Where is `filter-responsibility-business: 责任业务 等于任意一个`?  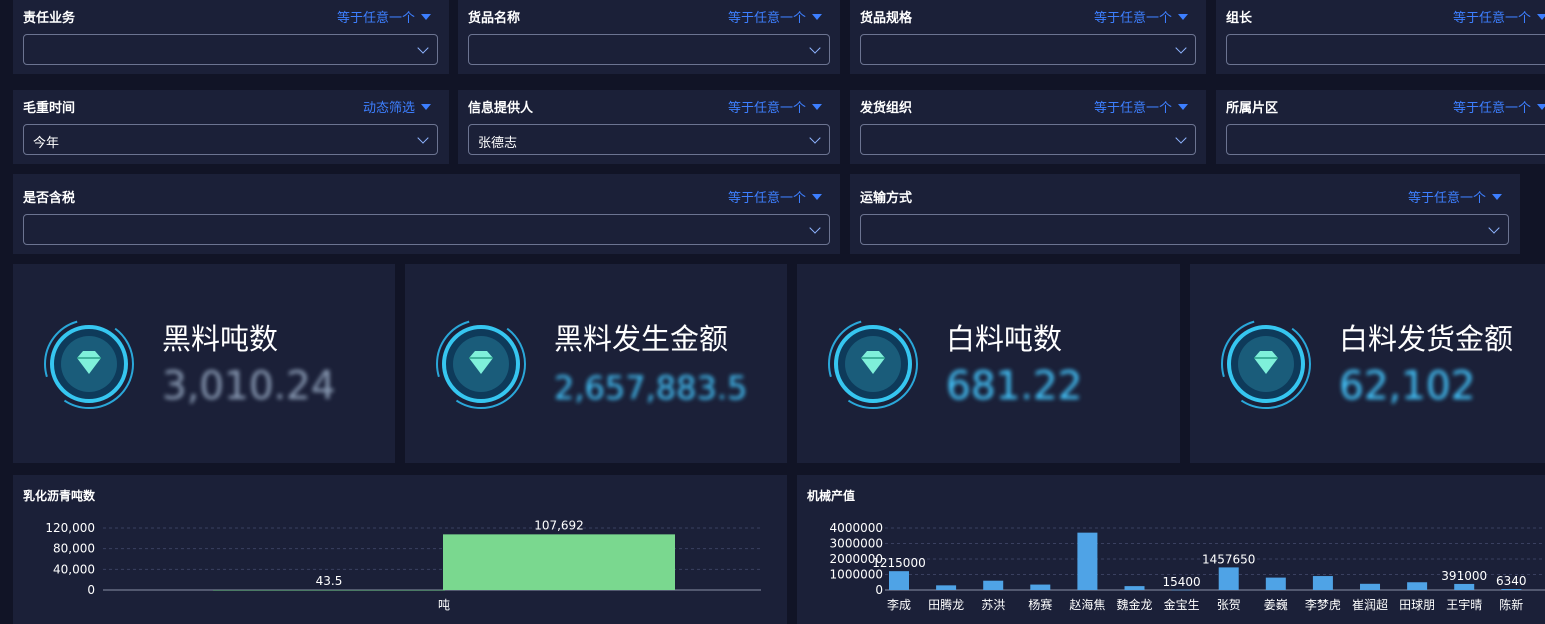
filter-responsibility-business: 责任业务 等于任意一个 is located at coordinates (231, 37).